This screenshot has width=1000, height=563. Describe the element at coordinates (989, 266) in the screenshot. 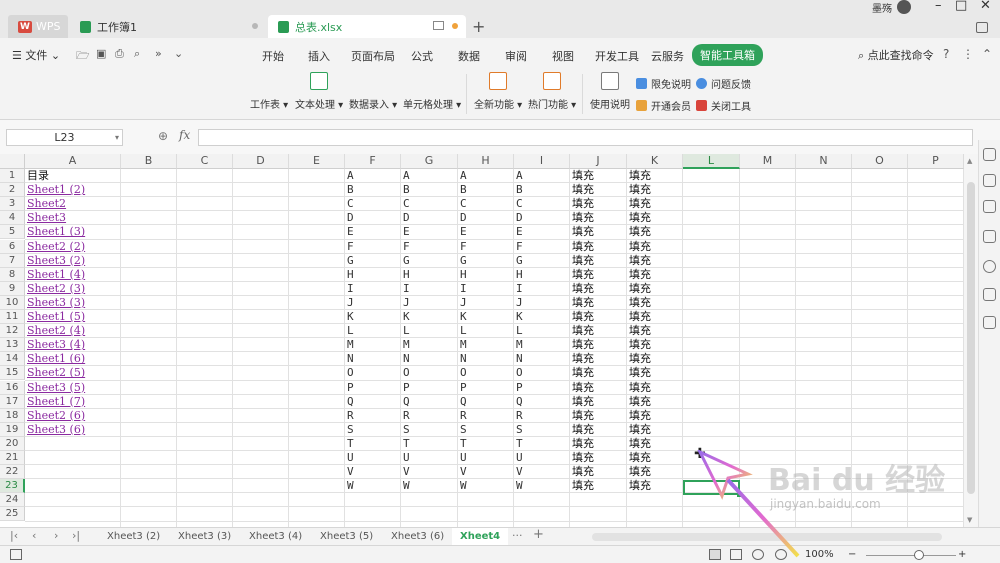

I see `history-icon` at that location.